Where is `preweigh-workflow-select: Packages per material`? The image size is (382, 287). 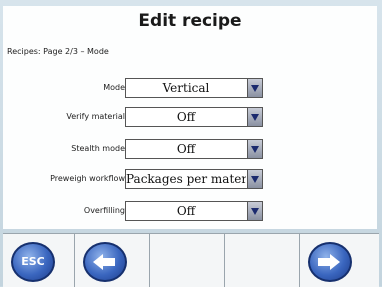
preweigh-workflow-select: Packages per material is located at coordinates (194, 179).